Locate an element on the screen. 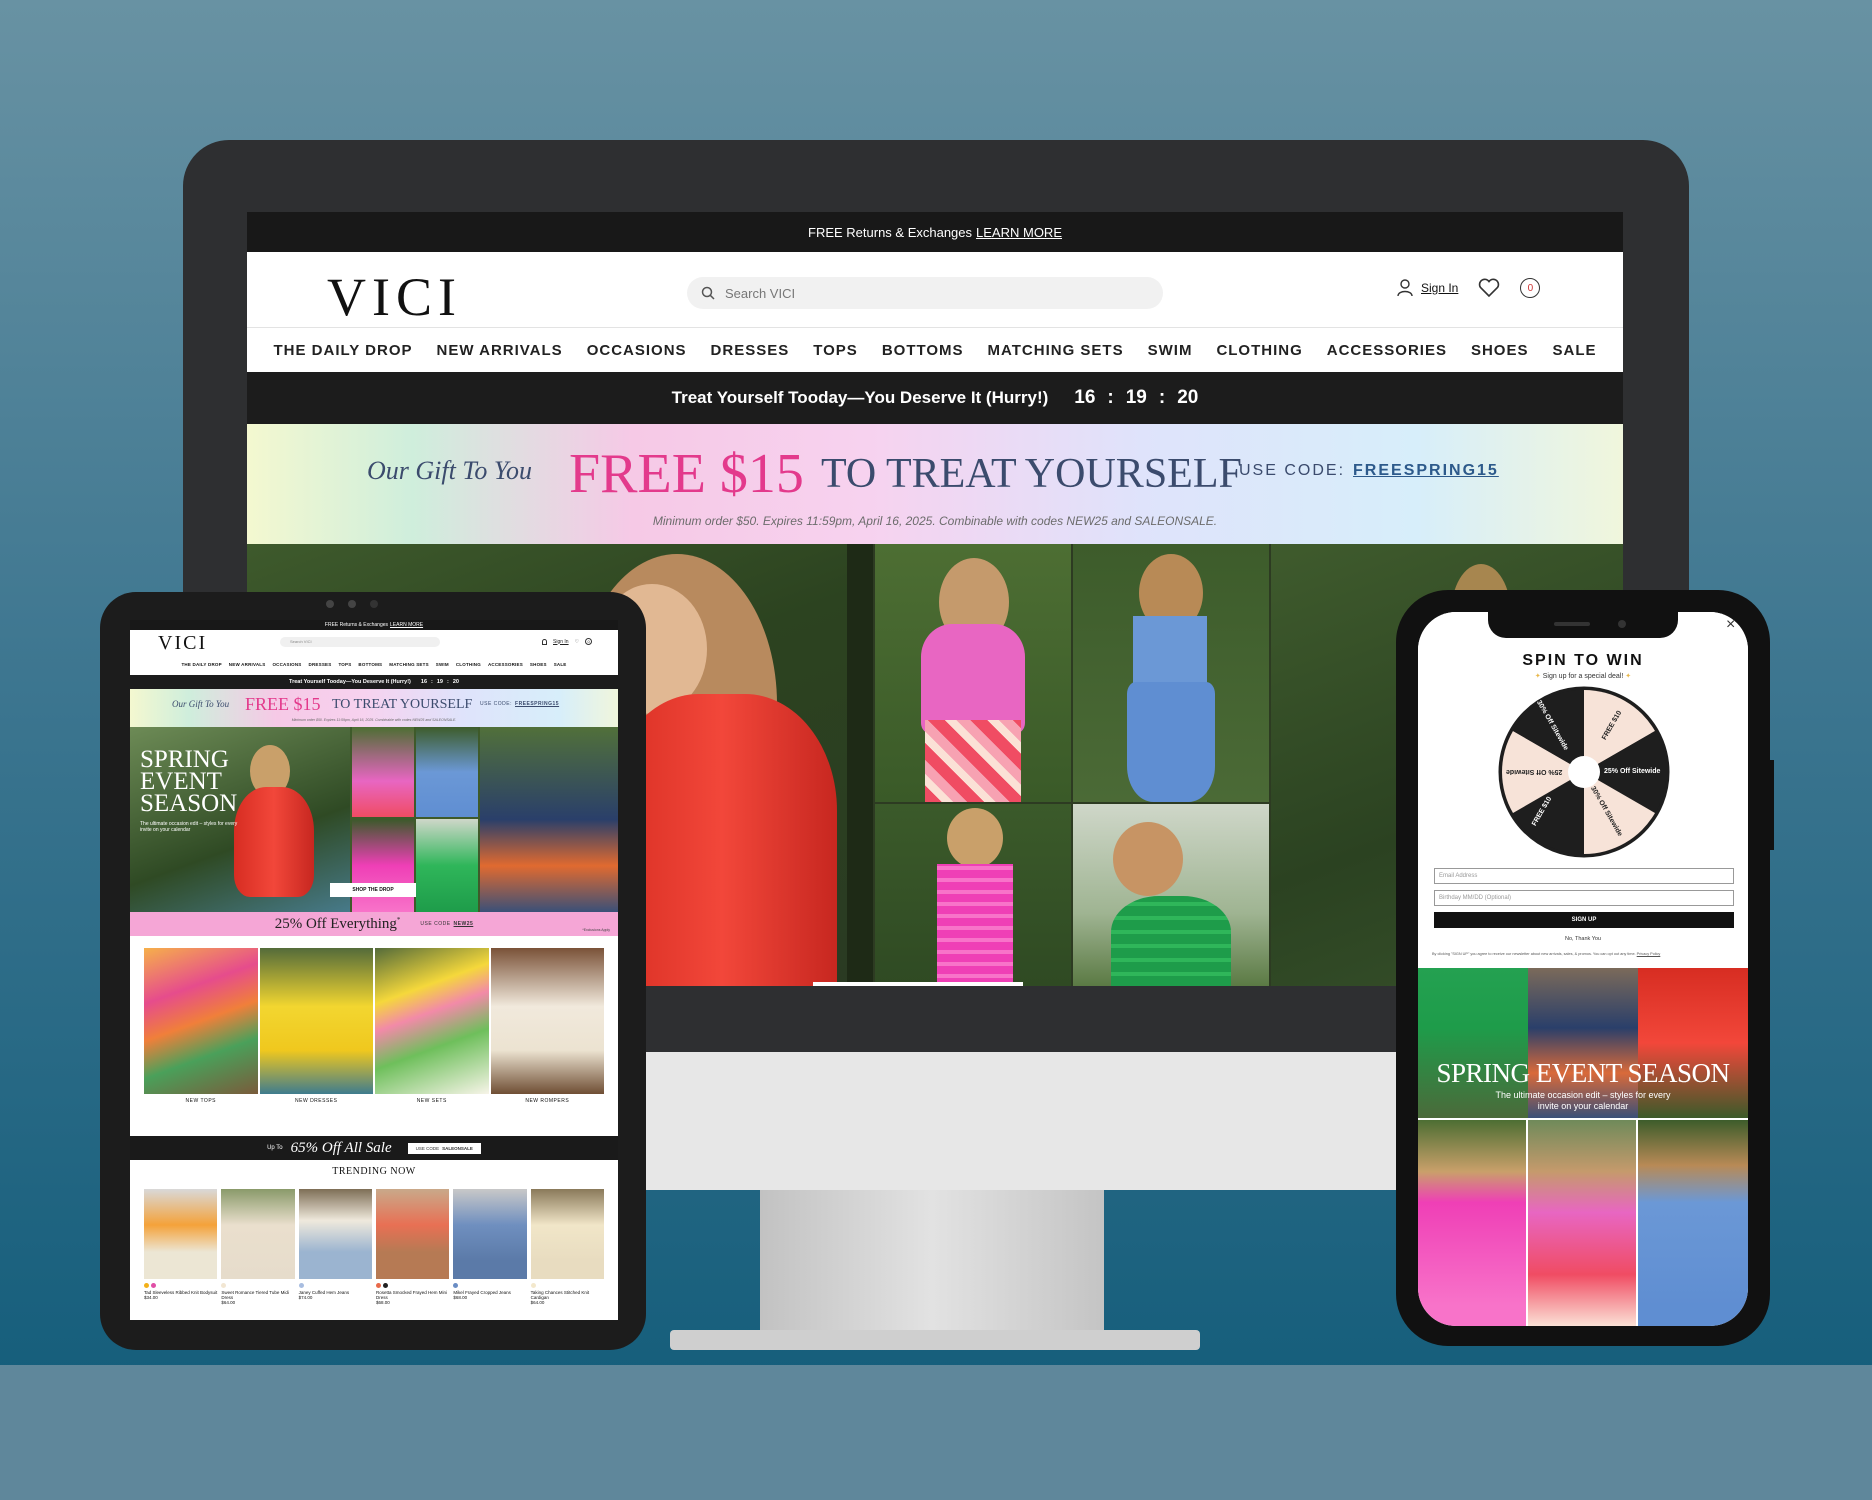 The image size is (1872, 1500). sparkle-icon: ✦ is located at coordinates (1627, 676).